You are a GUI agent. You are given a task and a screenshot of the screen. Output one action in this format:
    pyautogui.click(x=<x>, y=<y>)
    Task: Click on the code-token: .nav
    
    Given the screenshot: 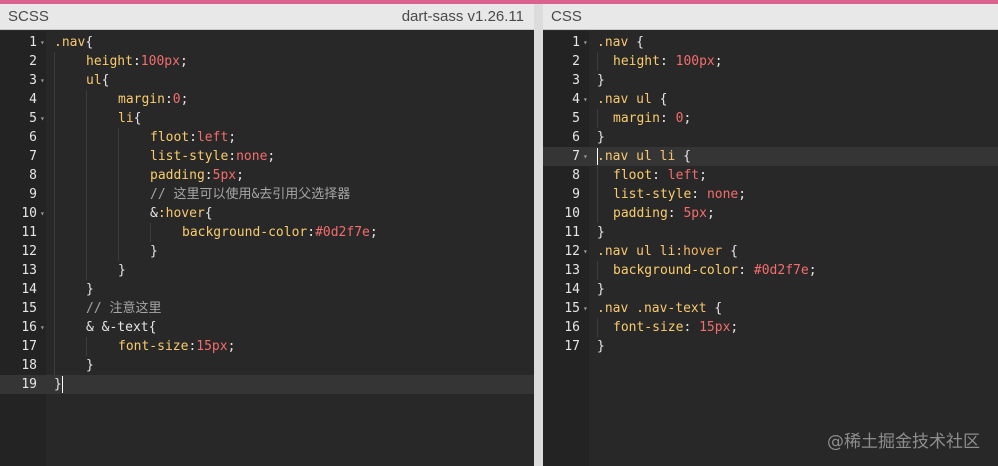 What is the action you would take?
    pyautogui.click(x=613, y=42)
    